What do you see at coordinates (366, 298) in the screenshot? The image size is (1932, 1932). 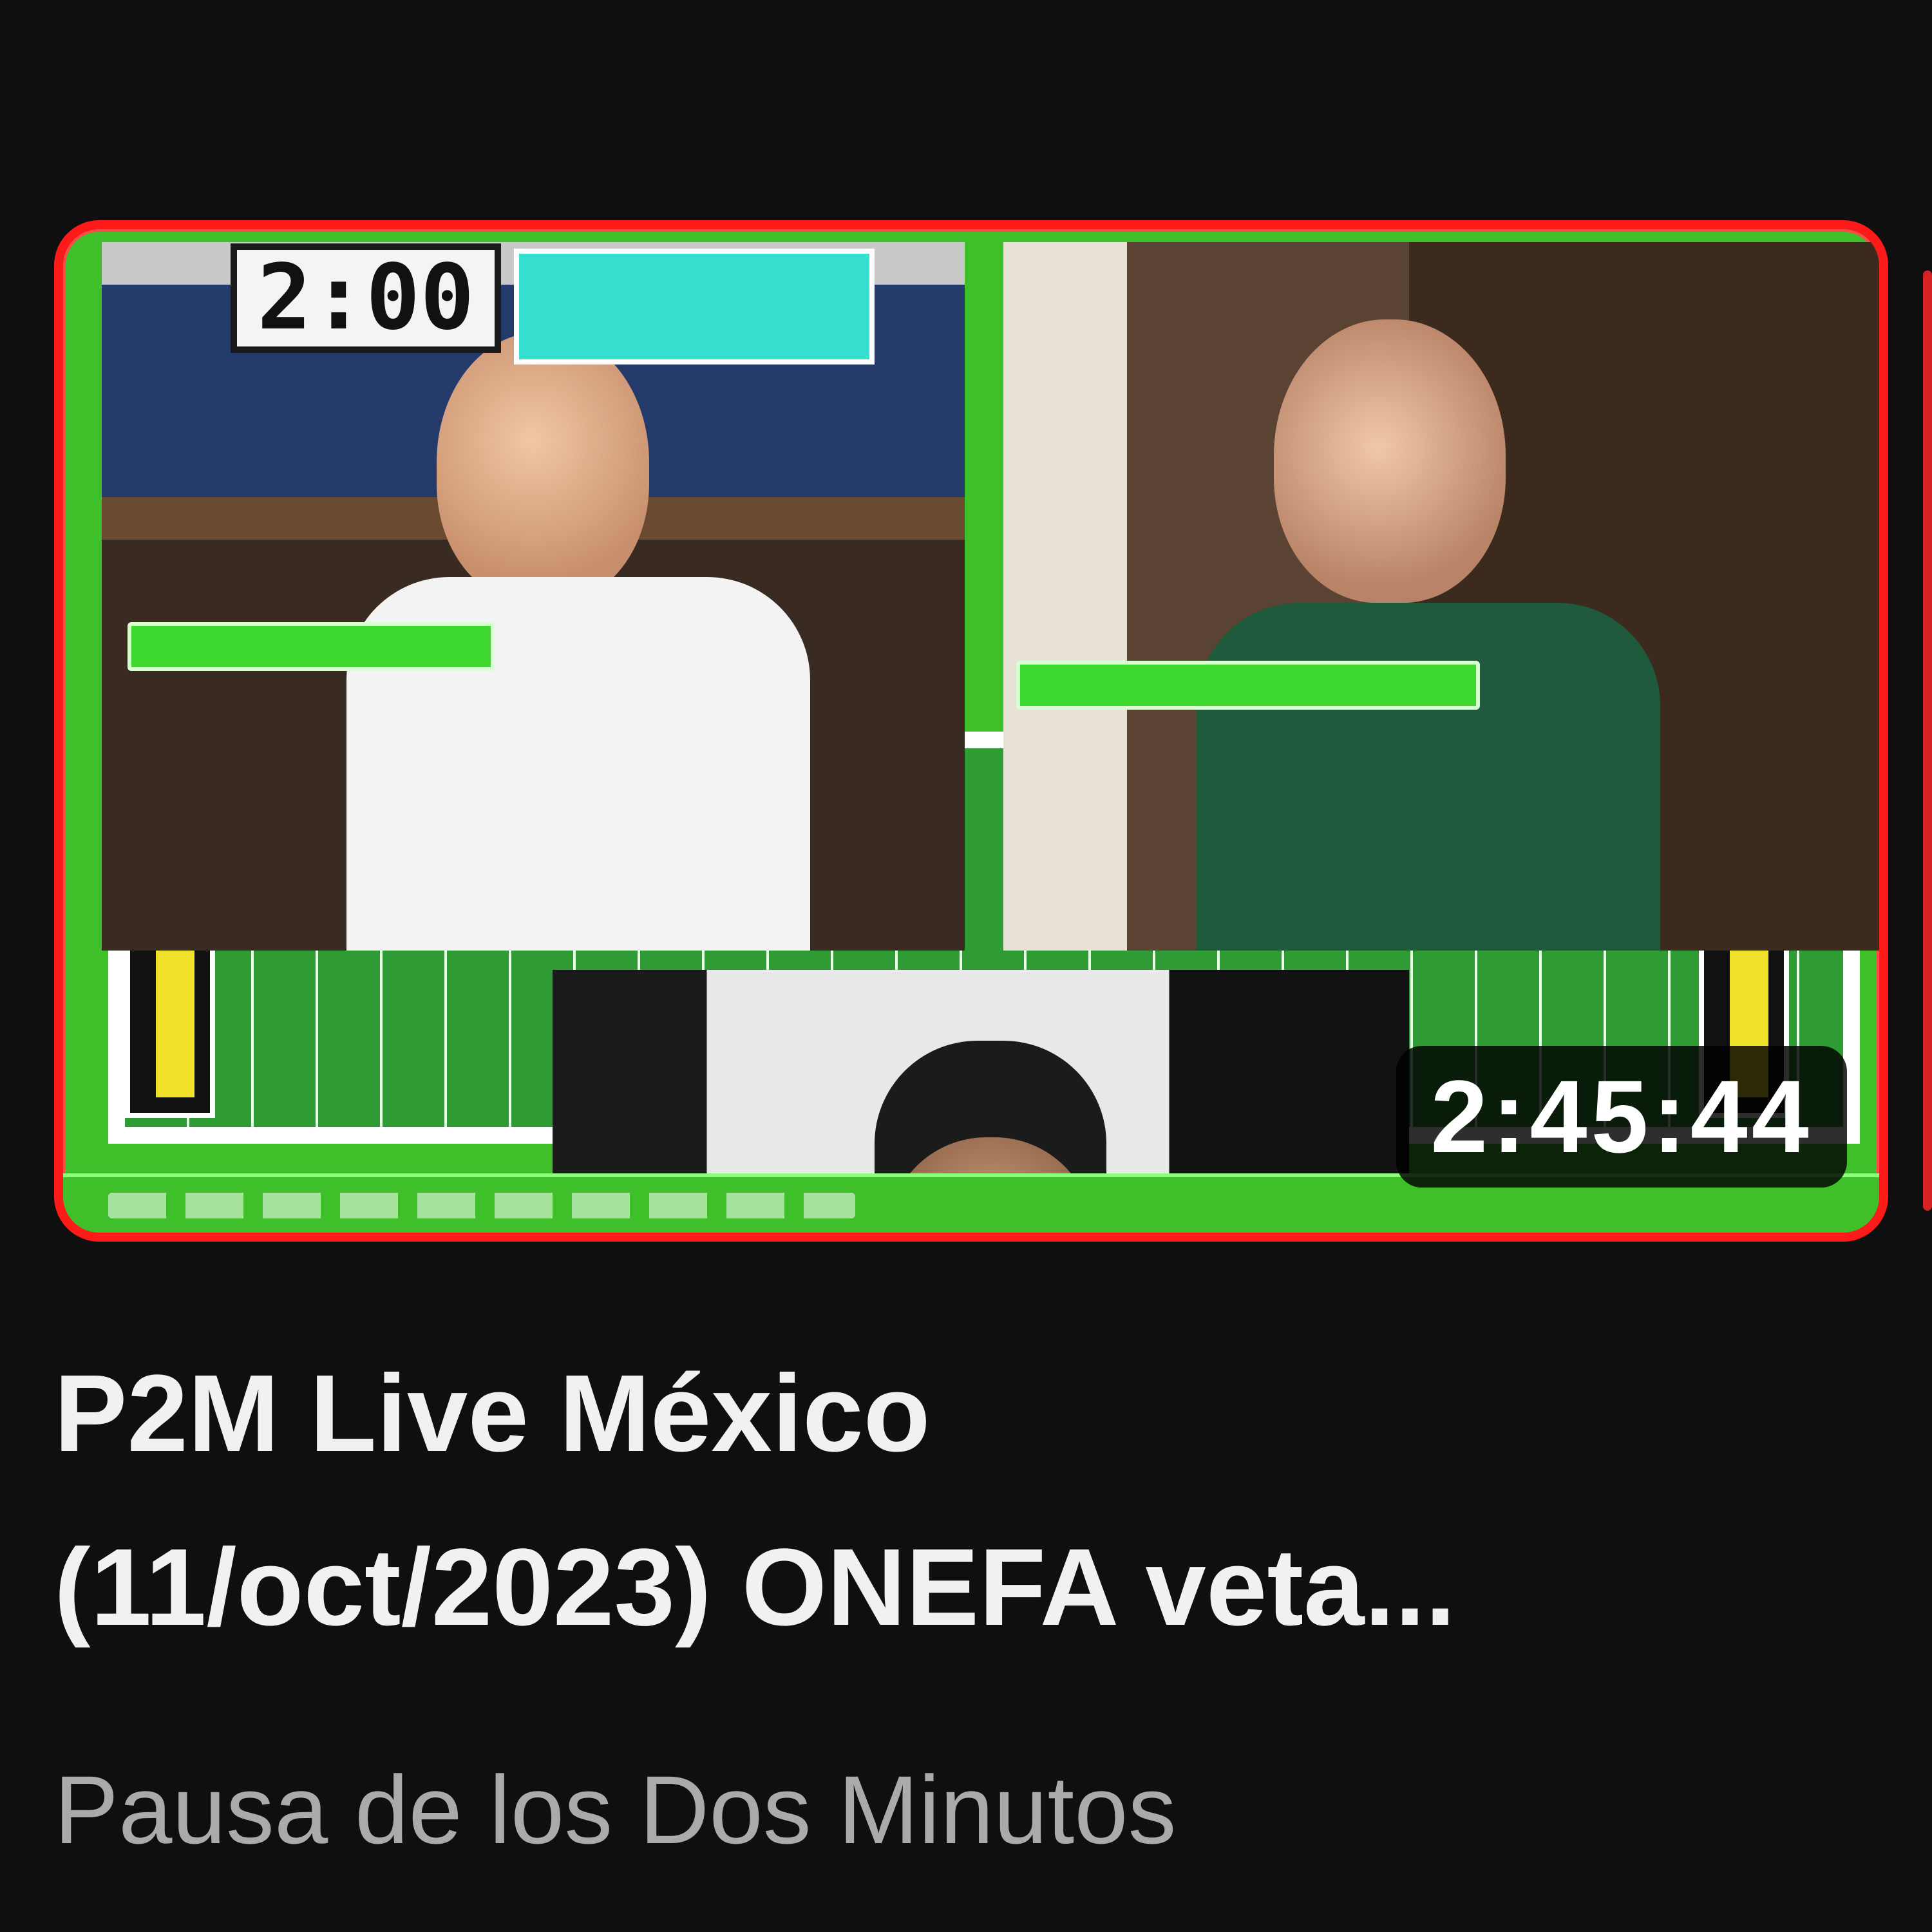 I see `clock-overlay: 2:00` at bounding box center [366, 298].